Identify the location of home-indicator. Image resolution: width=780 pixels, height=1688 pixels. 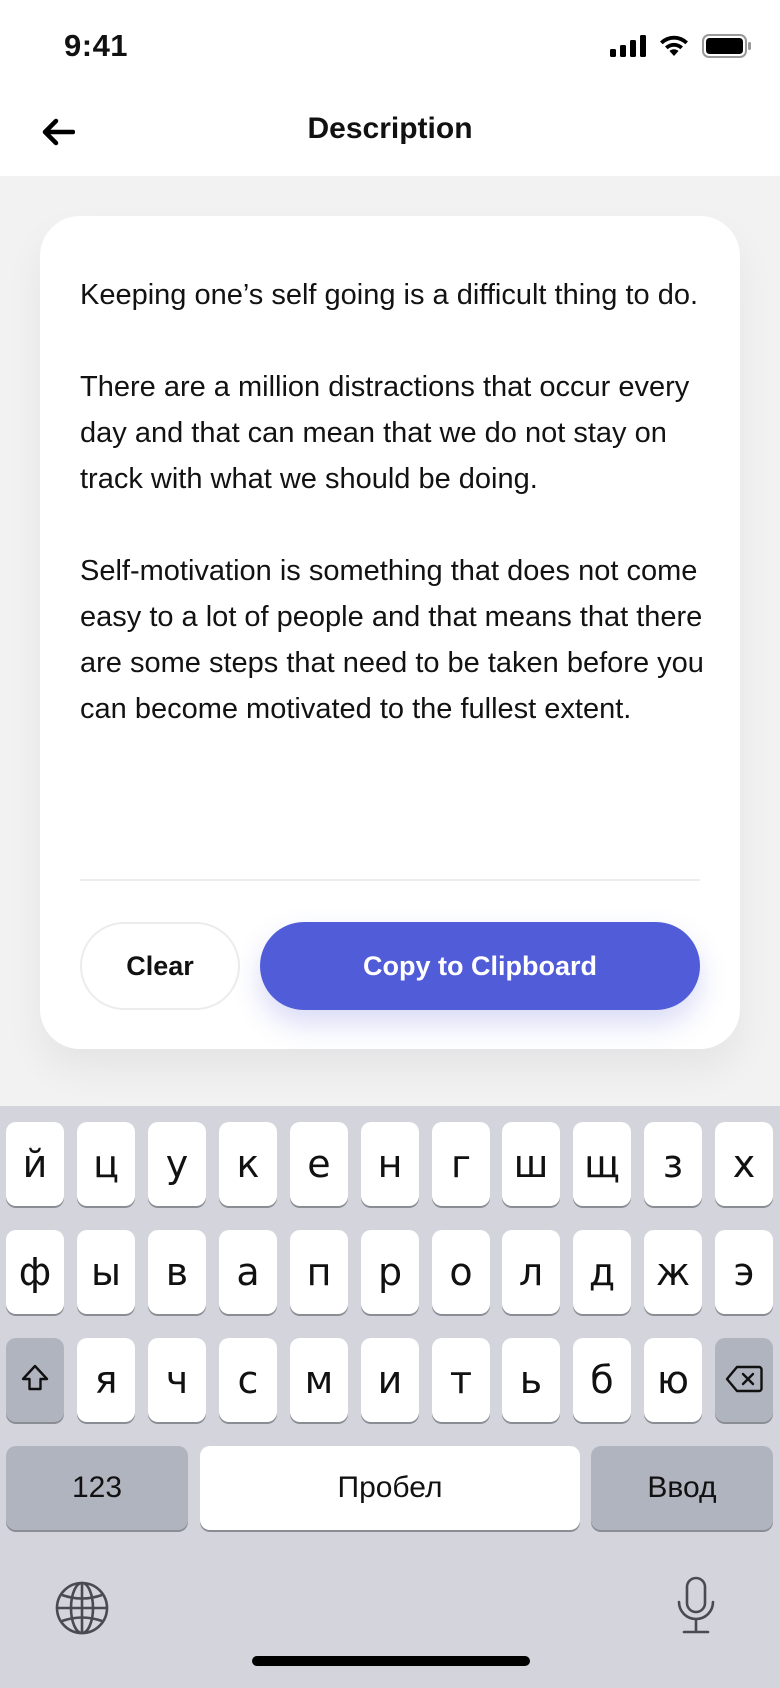
(391, 1661).